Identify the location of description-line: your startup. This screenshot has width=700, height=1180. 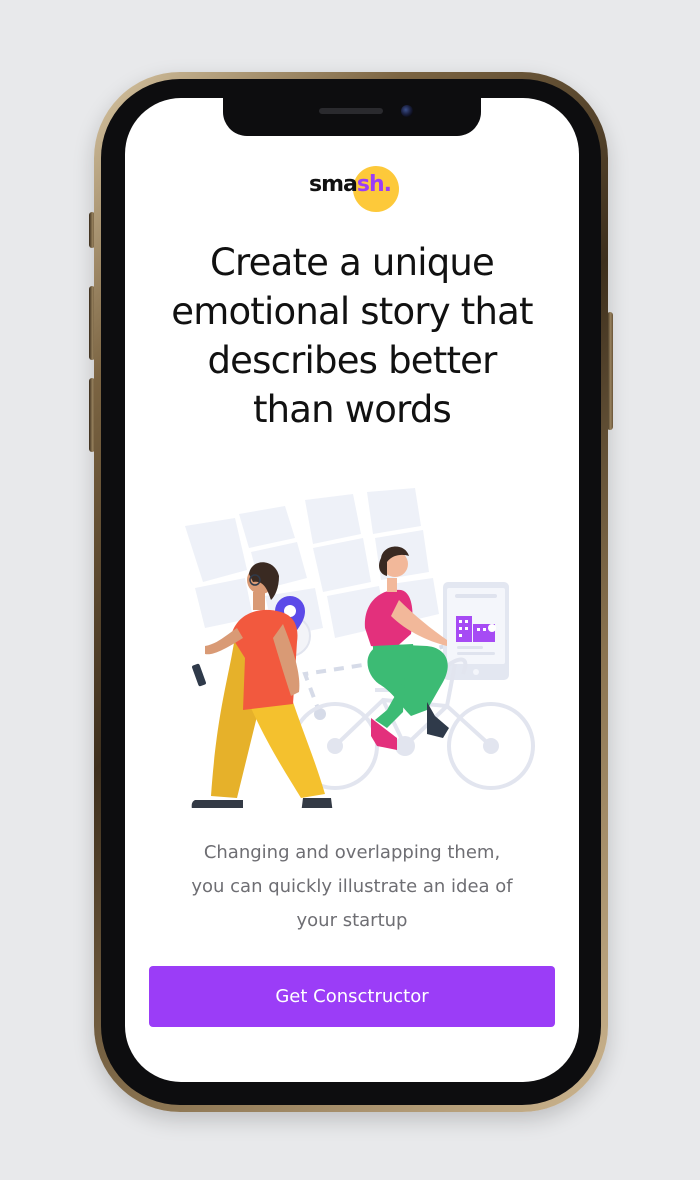
(352, 920).